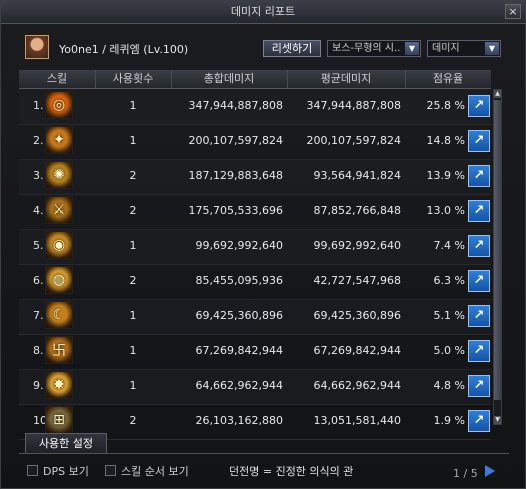 The image size is (526, 489). Describe the element at coordinates (133, 79) in the screenshot. I see `header-count: 사용횟수` at that location.